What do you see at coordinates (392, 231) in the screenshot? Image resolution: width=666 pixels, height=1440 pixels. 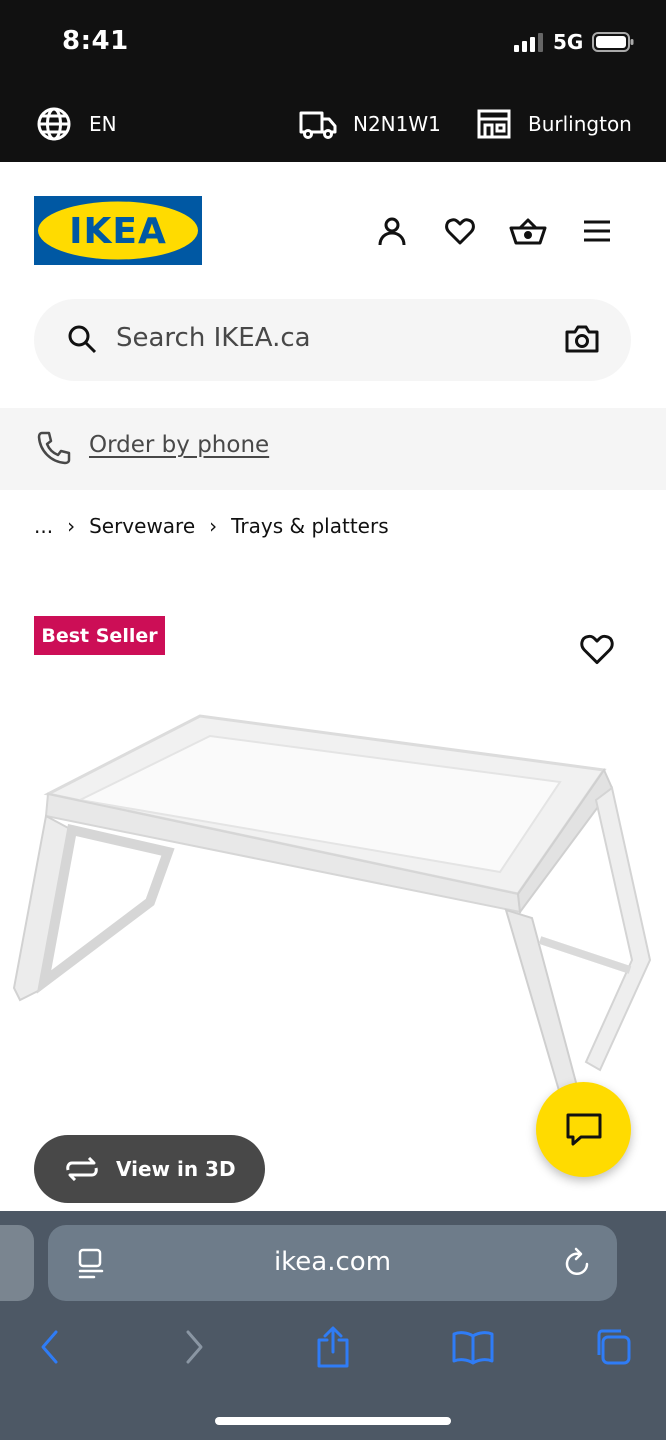 I see `account-icon` at bounding box center [392, 231].